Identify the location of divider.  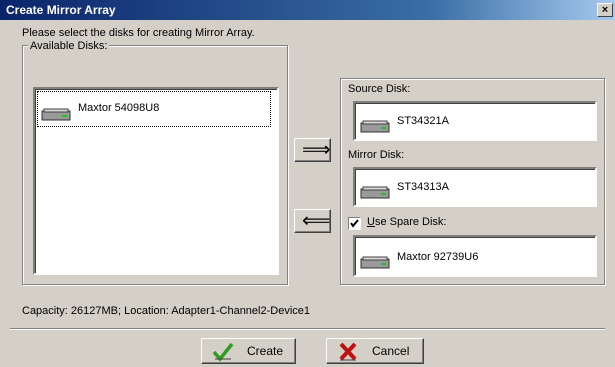
(307, 329).